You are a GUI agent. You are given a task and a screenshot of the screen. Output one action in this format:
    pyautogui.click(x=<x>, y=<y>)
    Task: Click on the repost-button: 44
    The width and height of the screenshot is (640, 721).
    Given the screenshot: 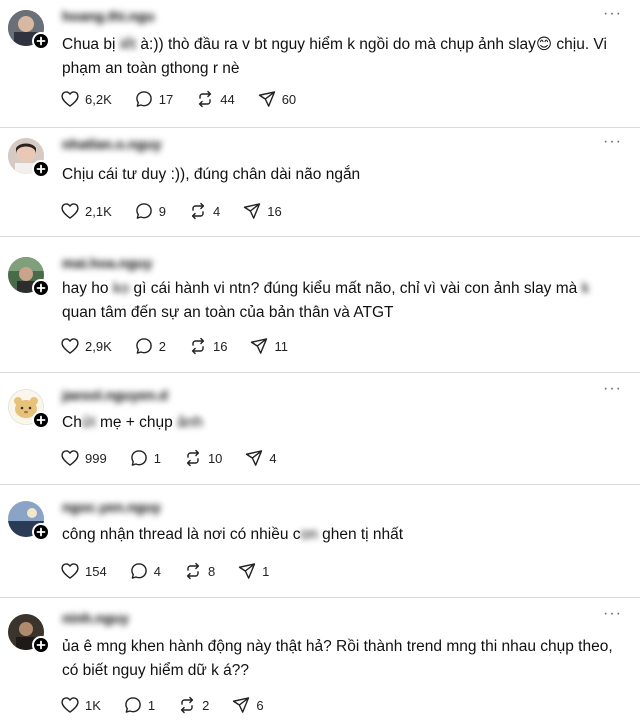 What is the action you would take?
    pyautogui.click(x=215, y=99)
    